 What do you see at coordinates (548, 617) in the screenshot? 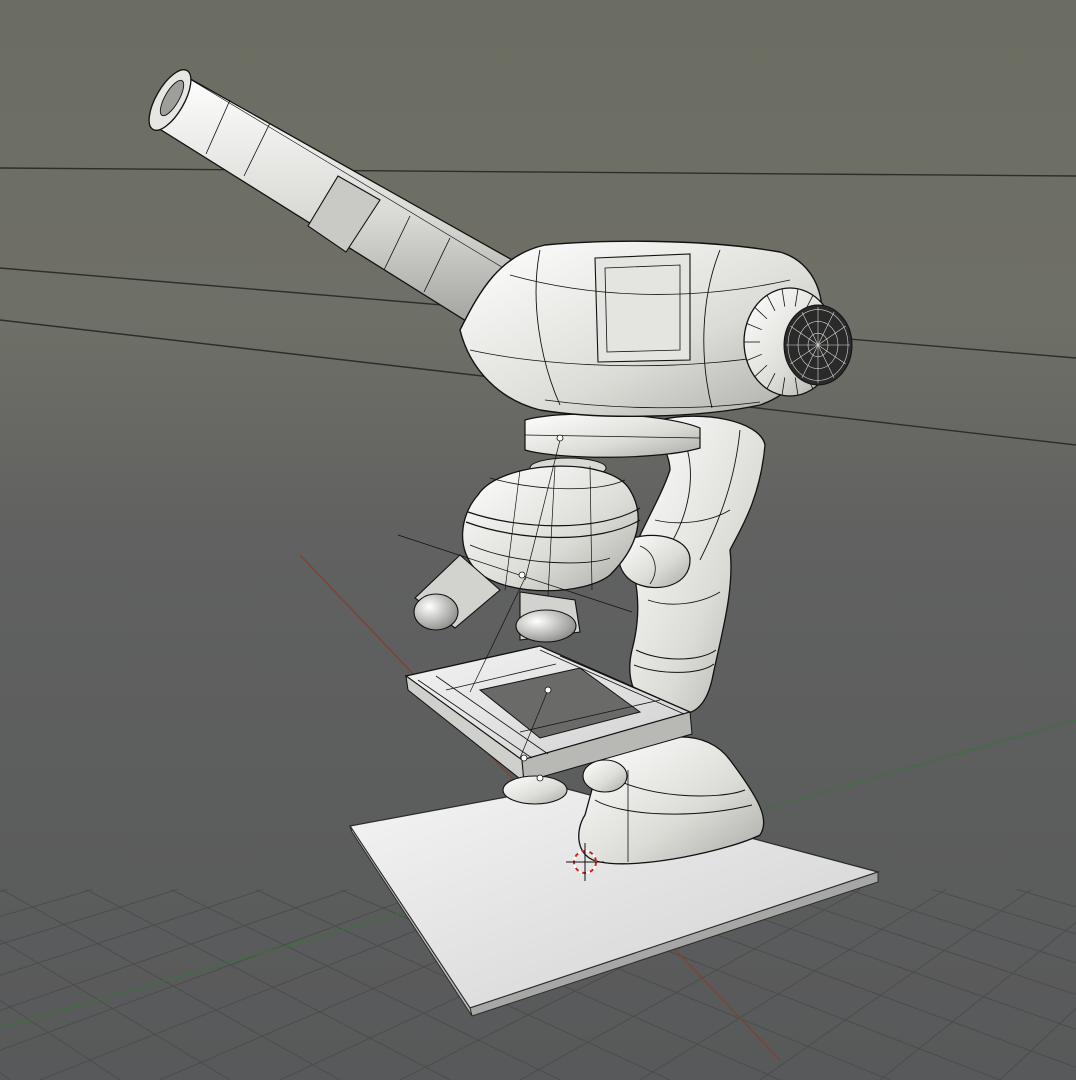
I see `objective-lens-right` at bounding box center [548, 617].